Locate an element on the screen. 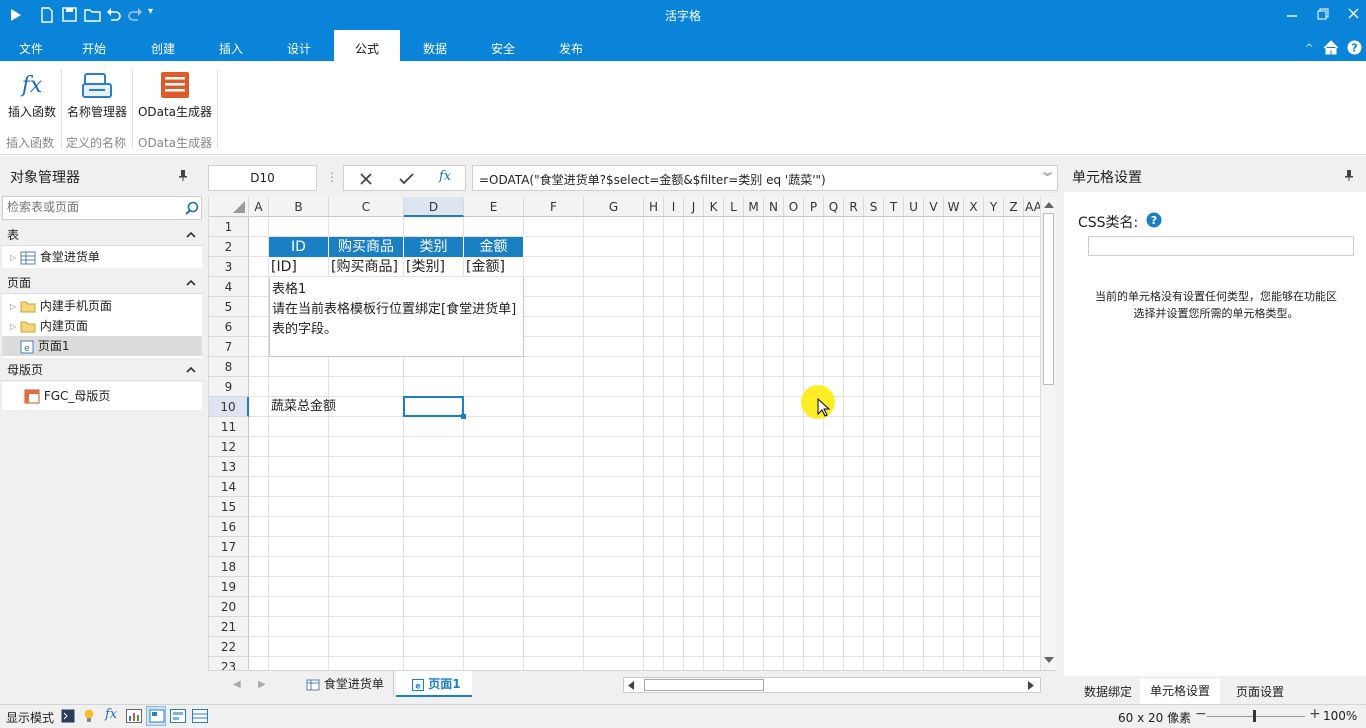 Image resolution: width=1366 pixels, height=728 pixels. table-header-cell: 金额 is located at coordinates (494, 247).